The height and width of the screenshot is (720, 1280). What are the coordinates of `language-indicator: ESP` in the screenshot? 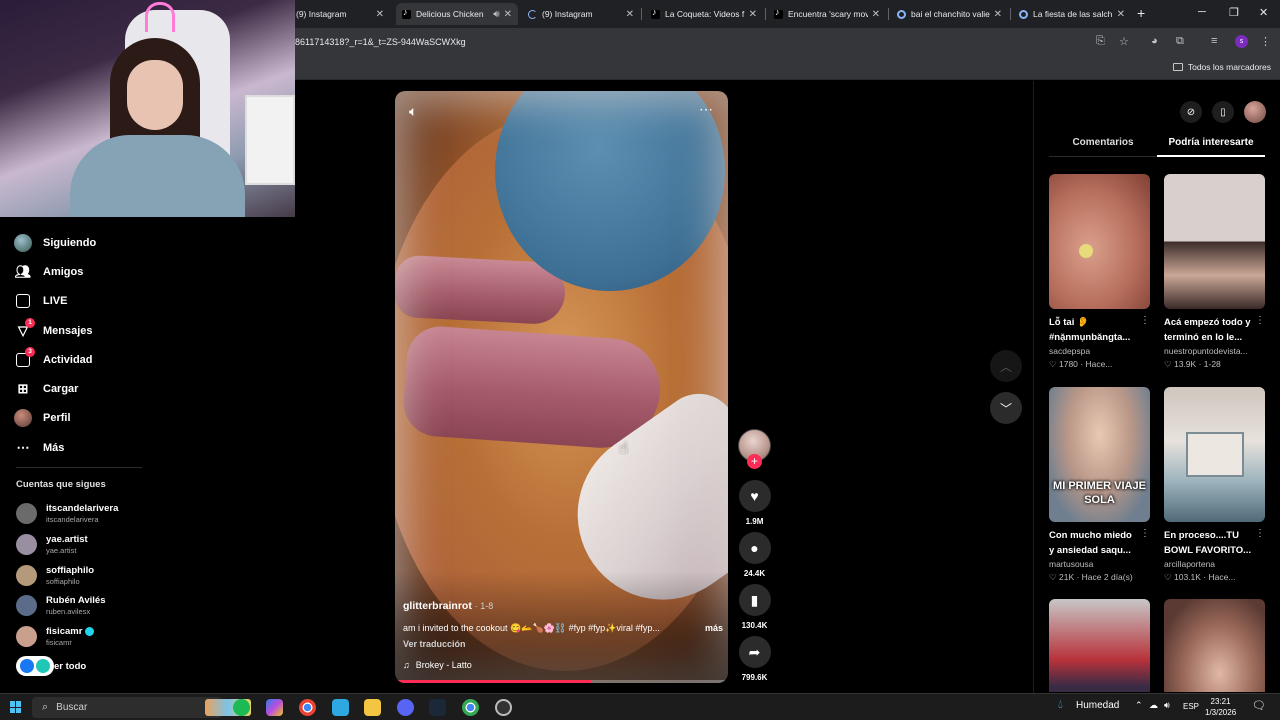 It's located at (1191, 706).